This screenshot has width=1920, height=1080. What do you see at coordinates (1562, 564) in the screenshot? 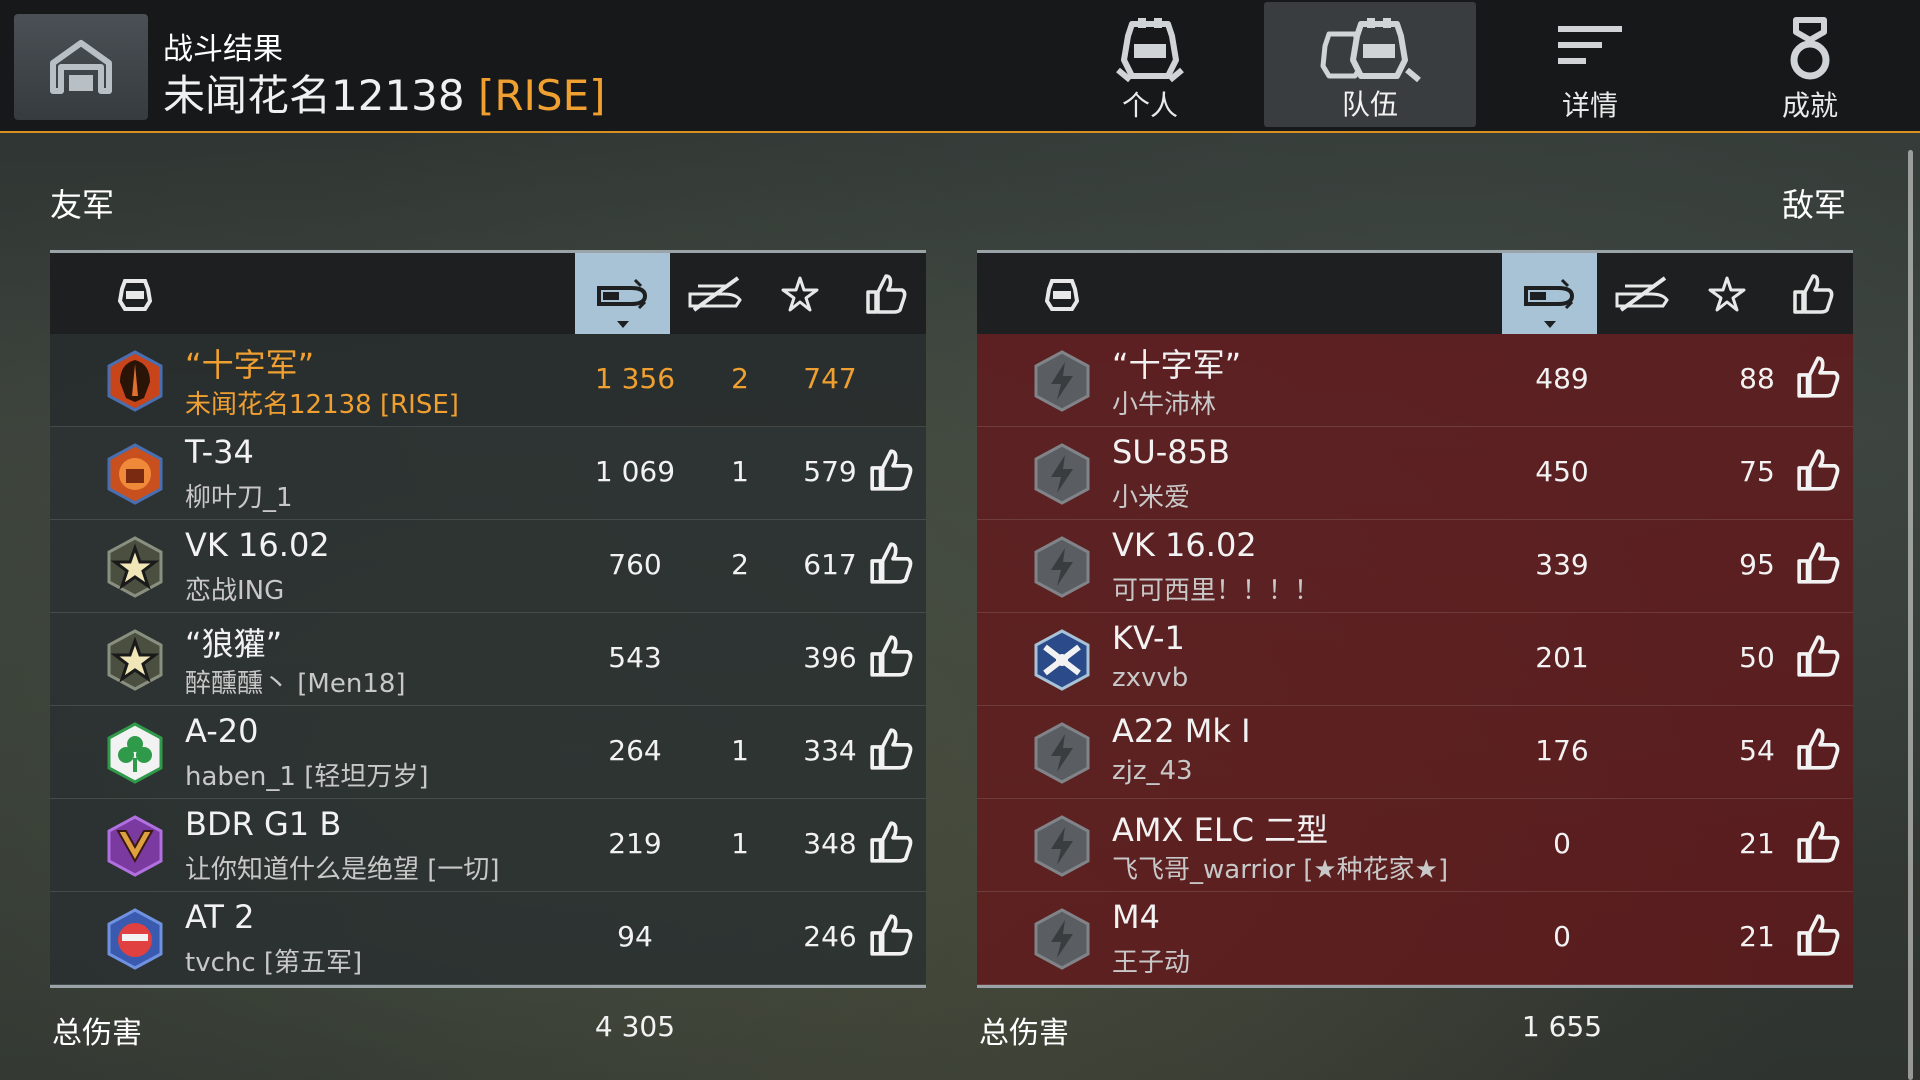
I see `damage-value: 339` at bounding box center [1562, 564].